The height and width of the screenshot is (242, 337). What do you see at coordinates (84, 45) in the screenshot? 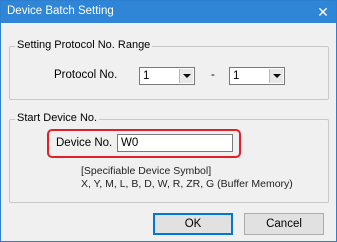
I see `protocol-range-legend: Setting Protocol No. Range` at bounding box center [84, 45].